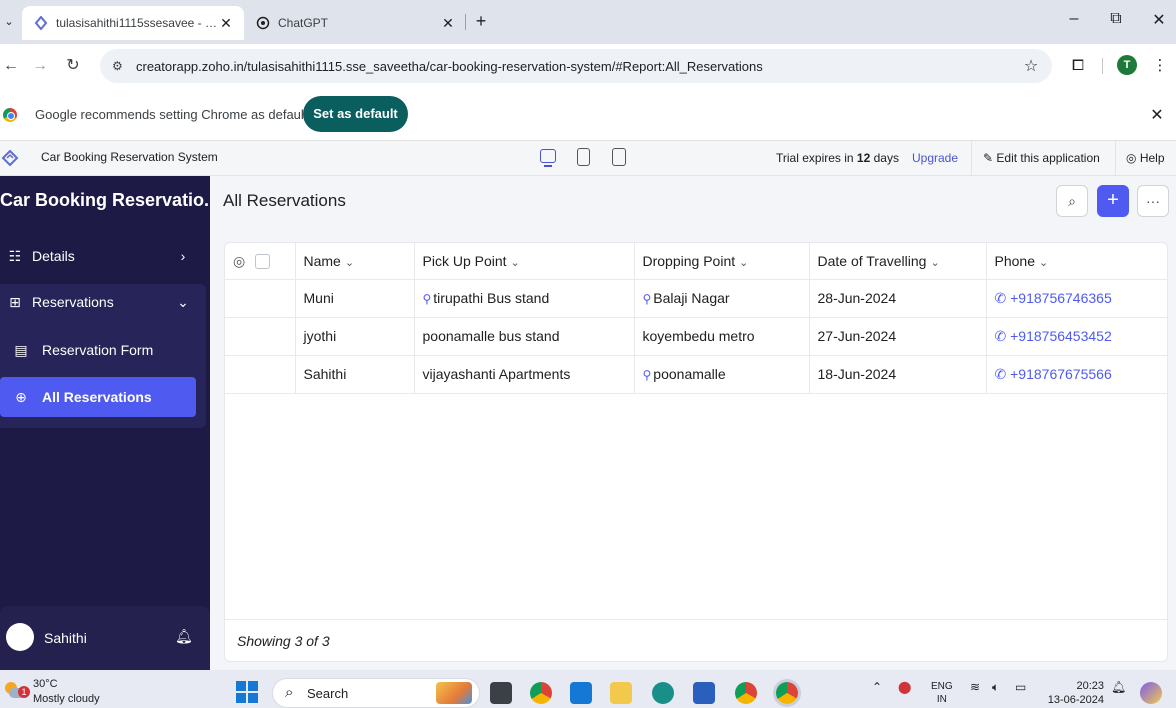 Image resolution: width=1176 pixels, height=708 pixels. Describe the element at coordinates (20, 637) in the screenshot. I see `avatar` at that location.